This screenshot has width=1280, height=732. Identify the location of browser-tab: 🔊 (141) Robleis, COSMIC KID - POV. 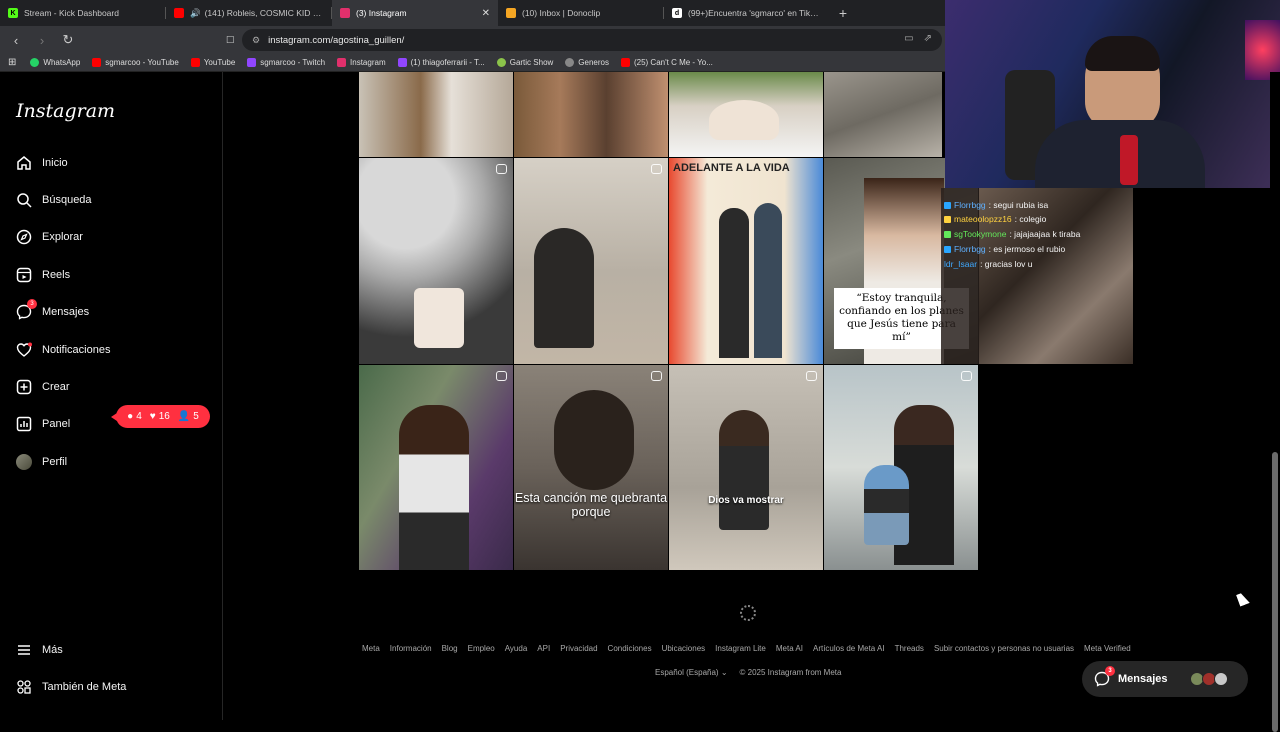
(249, 13).